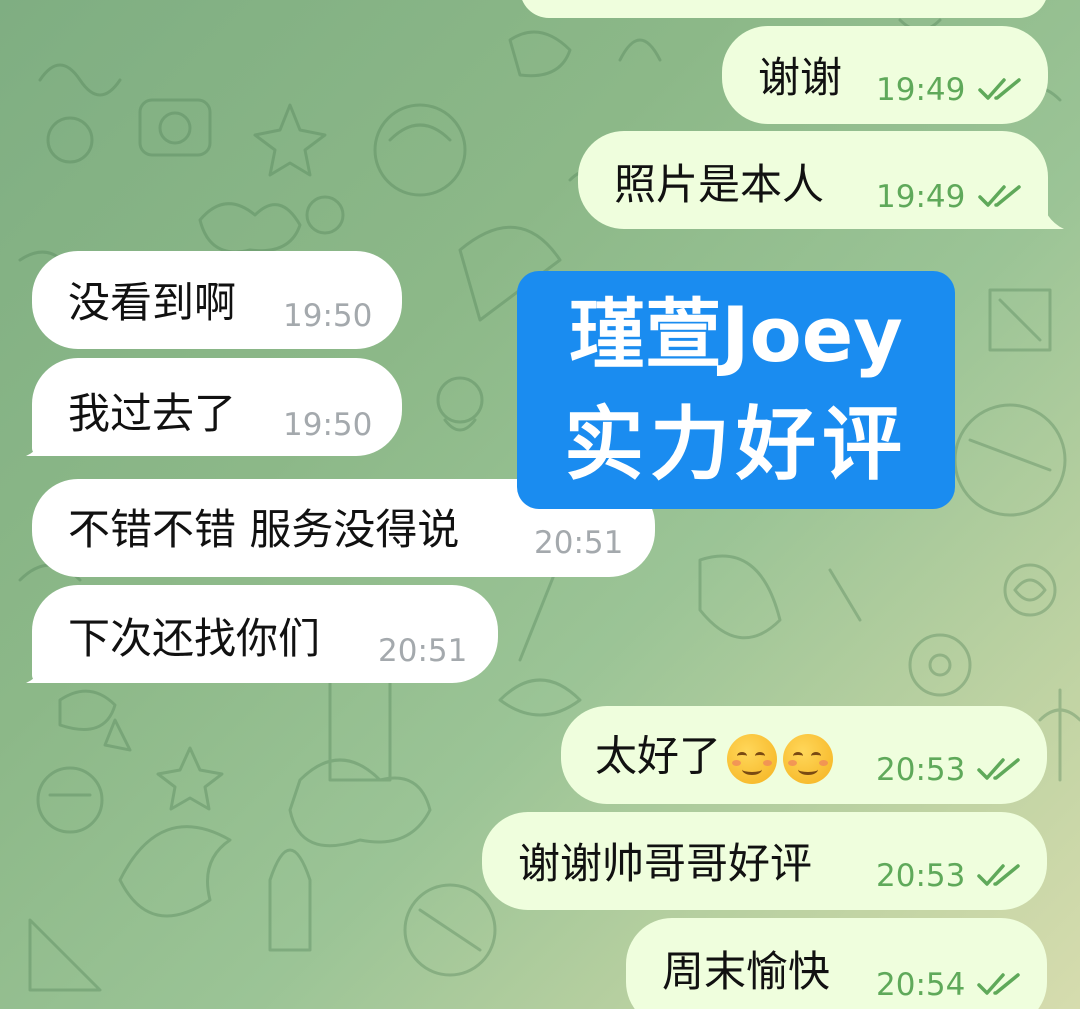  Describe the element at coordinates (746, 971) in the screenshot. I see `message-text: 周末愉快` at that location.